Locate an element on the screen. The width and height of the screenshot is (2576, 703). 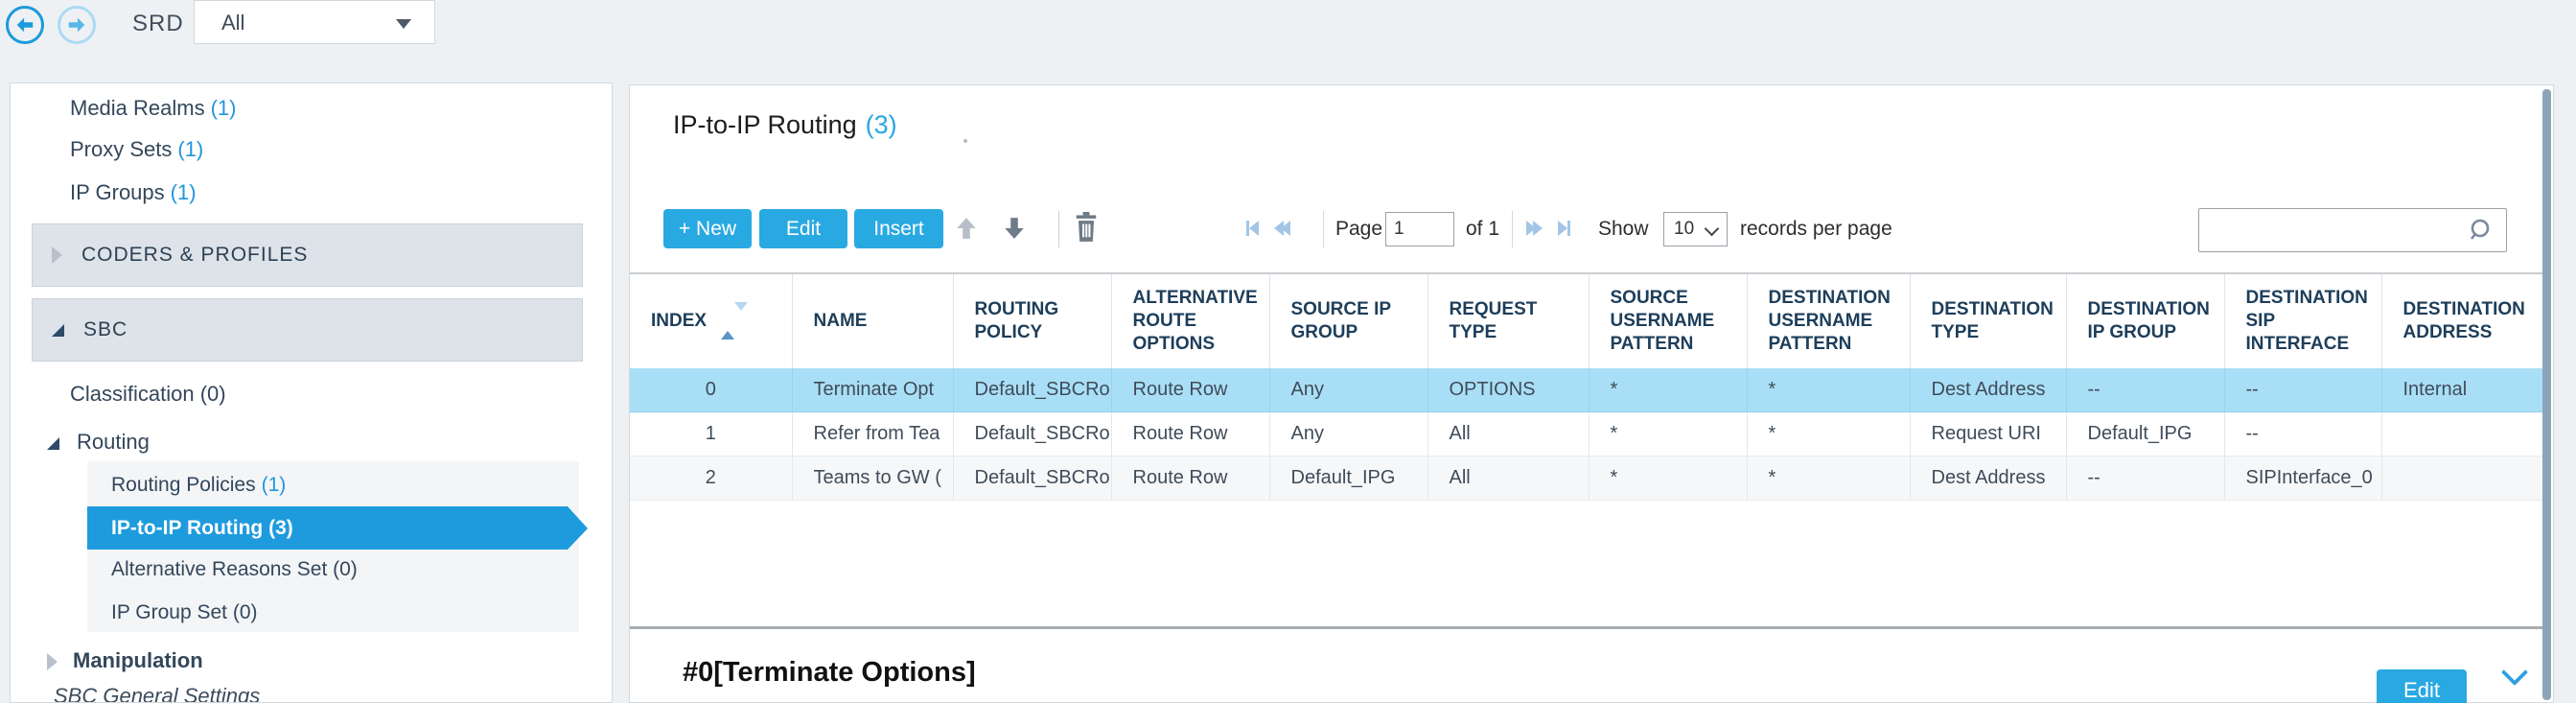
arrow-down-icon is located at coordinates (1014, 229).